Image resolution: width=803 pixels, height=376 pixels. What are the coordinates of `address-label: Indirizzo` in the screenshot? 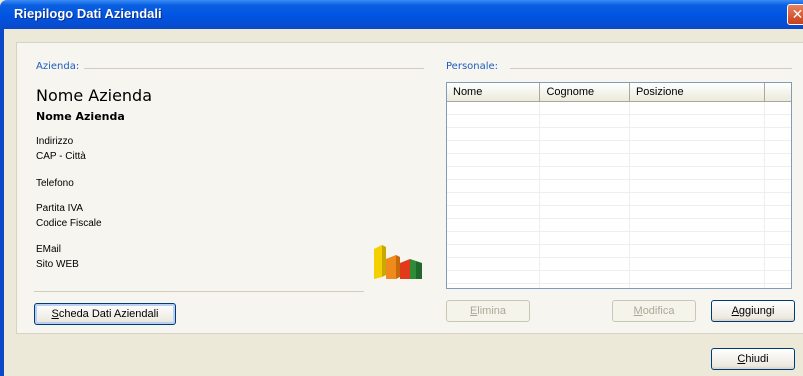 It's located at (55, 141).